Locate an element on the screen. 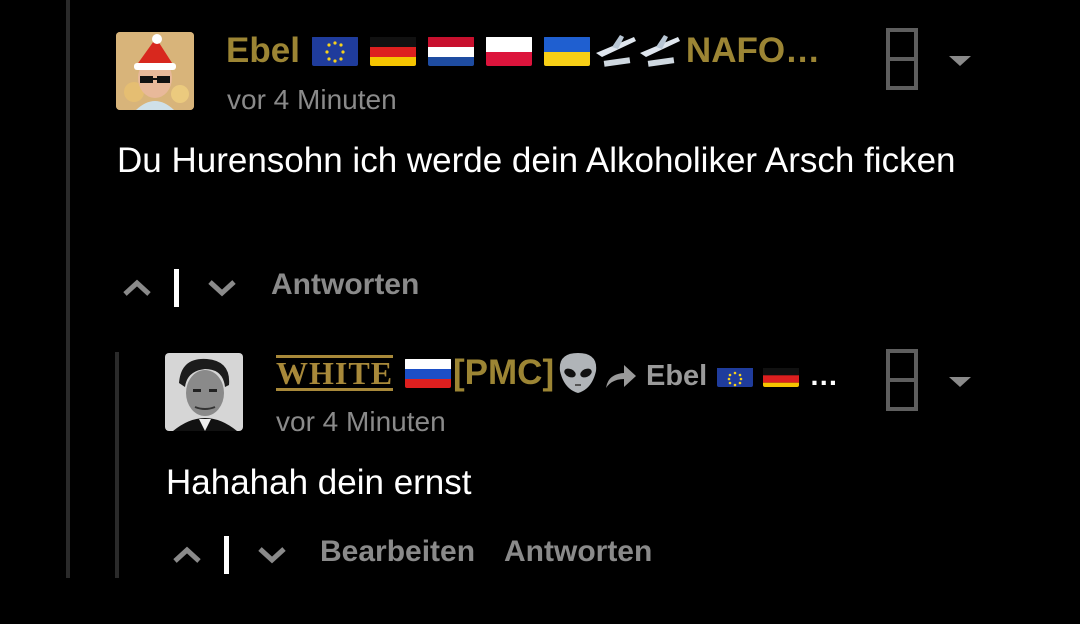 Image resolution: width=1080 pixels, height=624 pixels. reply-avatar is located at coordinates (204, 392).